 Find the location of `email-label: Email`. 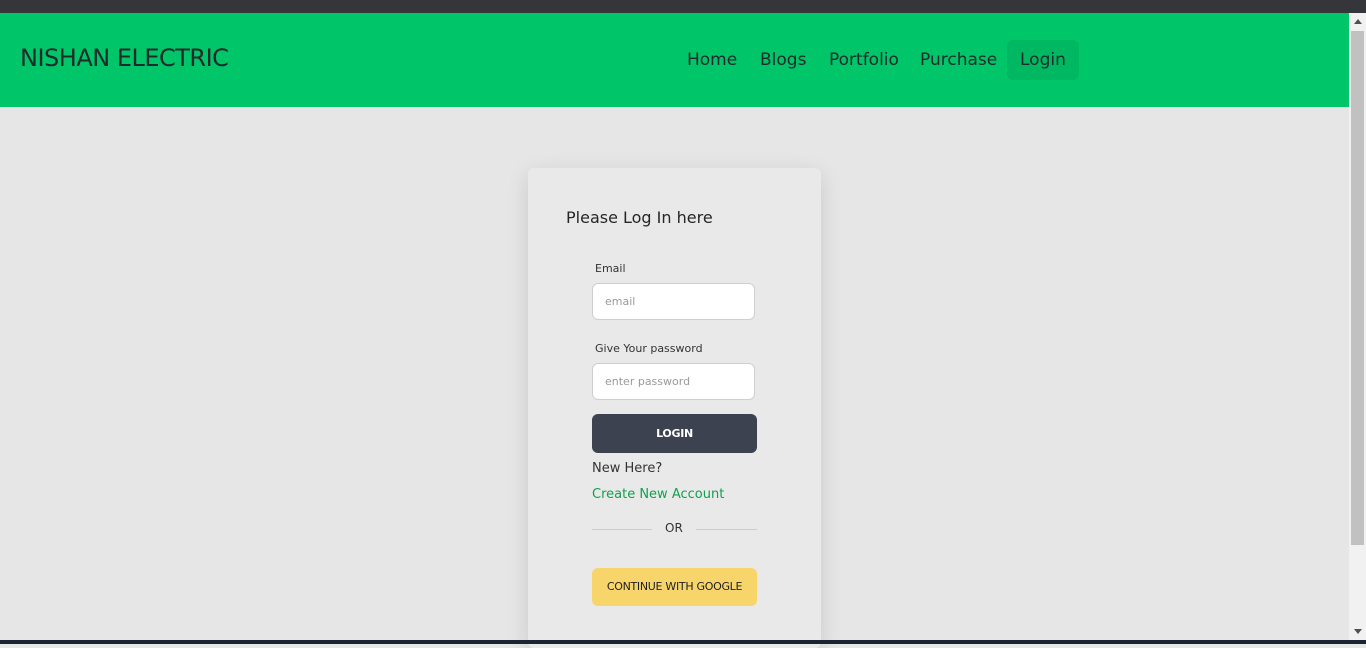

email-label: Email is located at coordinates (610, 268).